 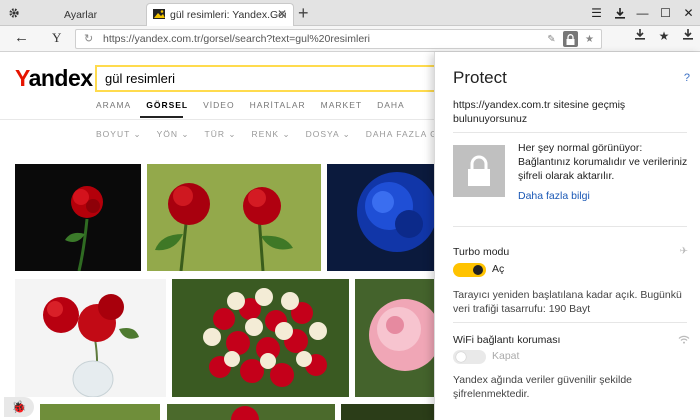 What do you see at coordinates (551, 39) in the screenshot?
I see `wrench-icon: ✎` at bounding box center [551, 39].